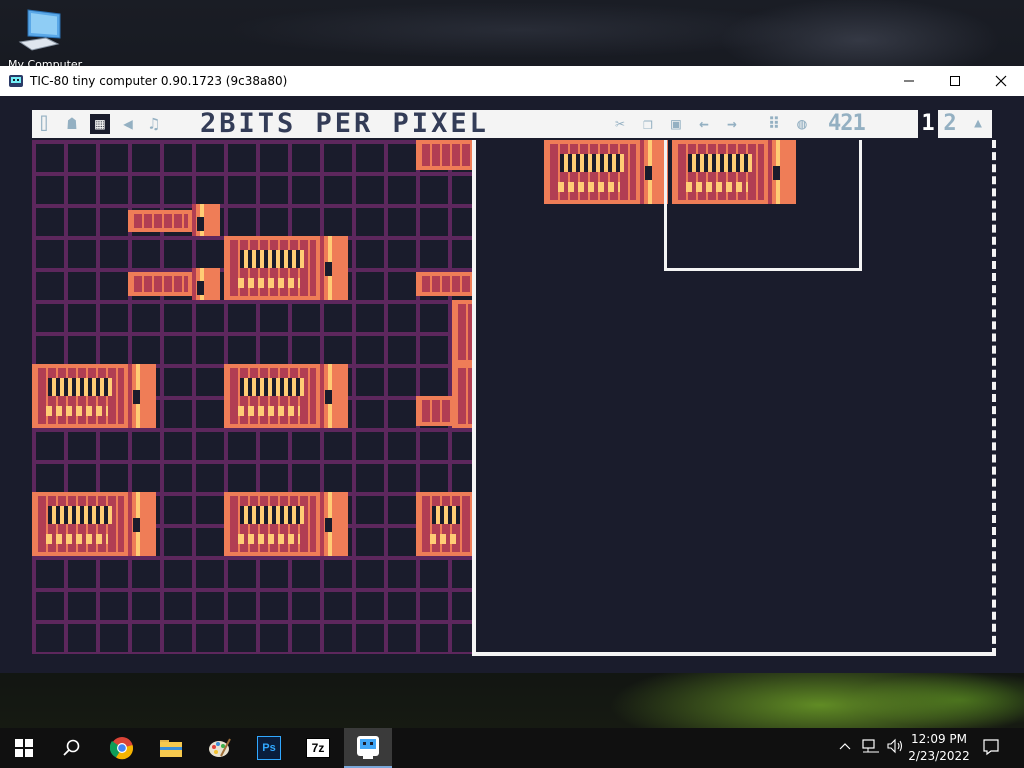 The width and height of the screenshot is (1024, 768). Describe the element at coordinates (939, 739) in the screenshot. I see `clock-time: 12:09 PM` at that location.